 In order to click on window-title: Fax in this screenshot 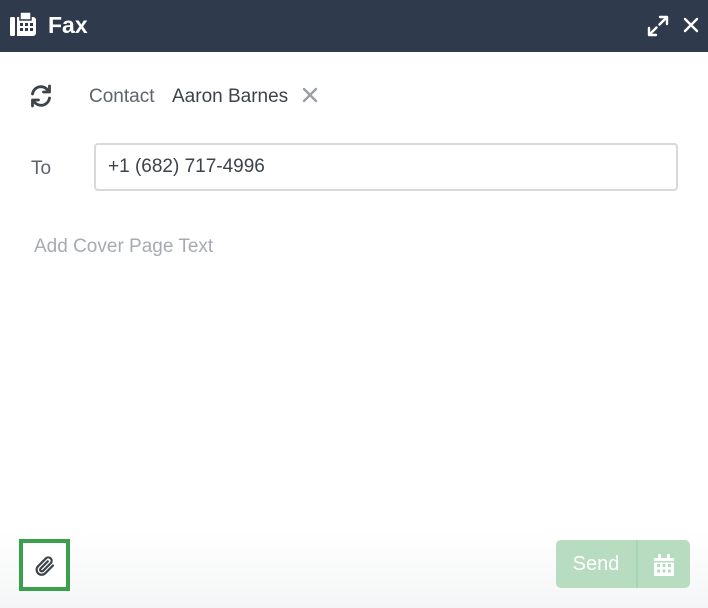, I will do `click(68, 25)`.